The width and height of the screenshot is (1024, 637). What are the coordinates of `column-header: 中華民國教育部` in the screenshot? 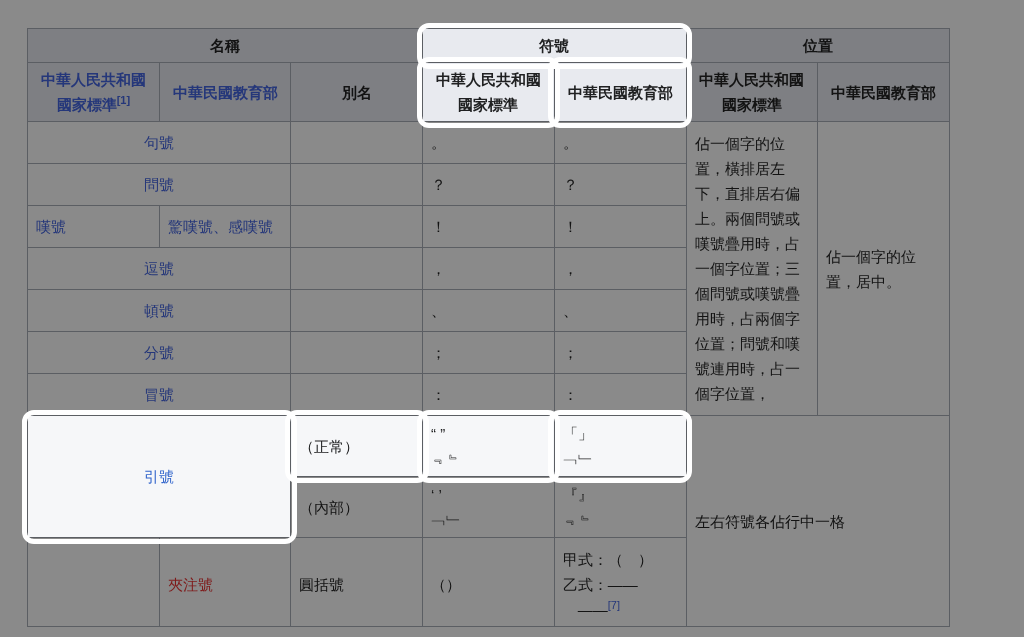 It's located at (883, 92).